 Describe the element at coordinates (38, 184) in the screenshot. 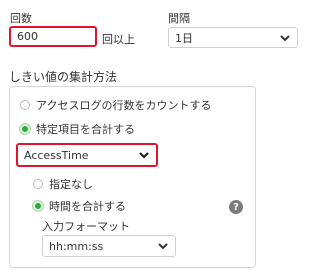

I see `radio-none` at that location.